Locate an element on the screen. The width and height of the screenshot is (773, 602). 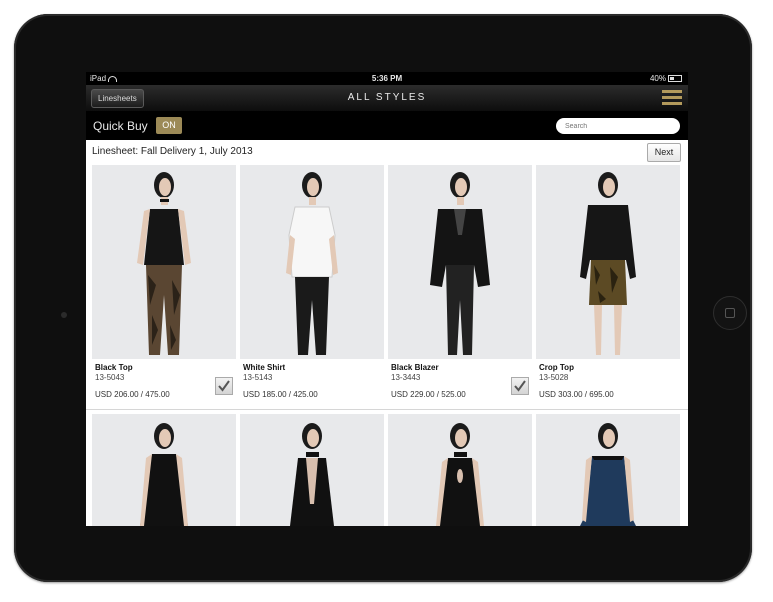
product-price: USD 229.00 / 525.00 is located at coordinates (428, 394).